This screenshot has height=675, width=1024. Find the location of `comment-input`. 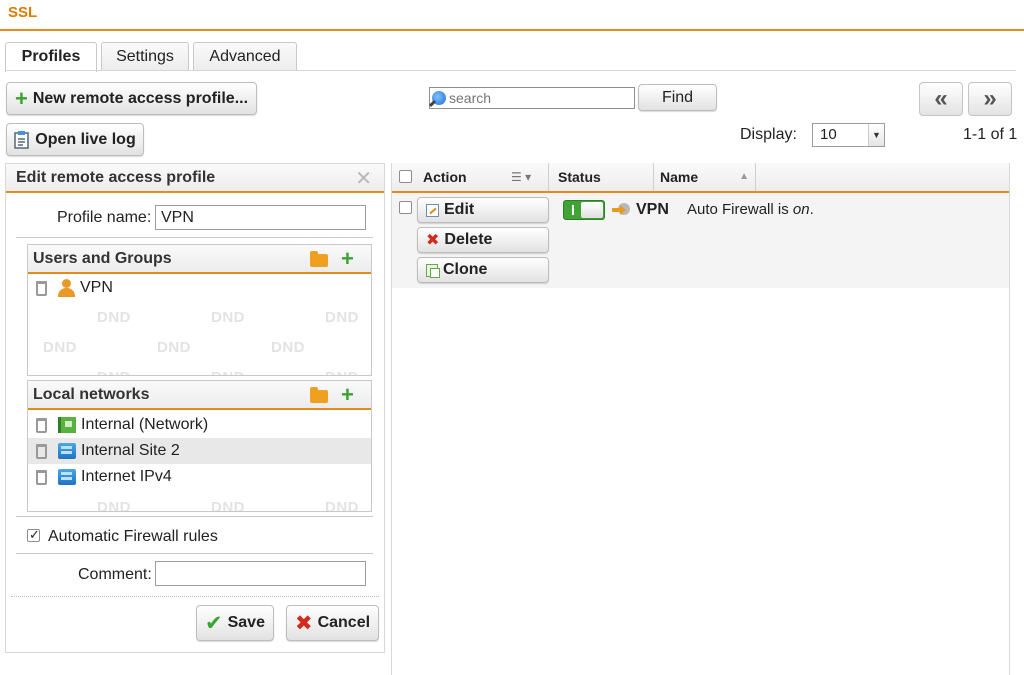

comment-input is located at coordinates (260, 573).